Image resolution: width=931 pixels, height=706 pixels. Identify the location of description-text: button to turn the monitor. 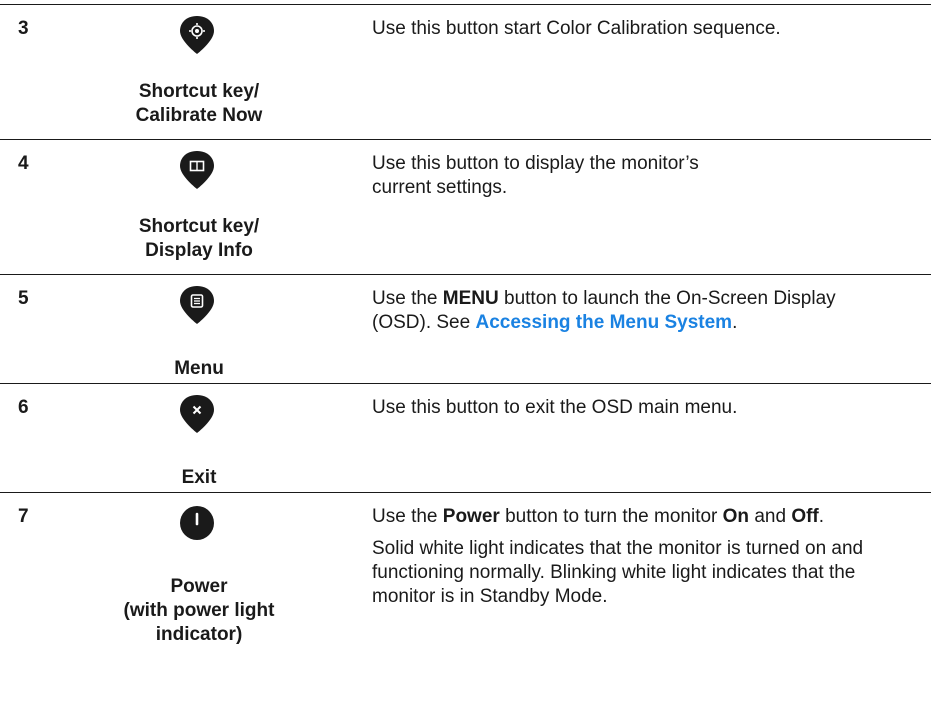
(611, 516).